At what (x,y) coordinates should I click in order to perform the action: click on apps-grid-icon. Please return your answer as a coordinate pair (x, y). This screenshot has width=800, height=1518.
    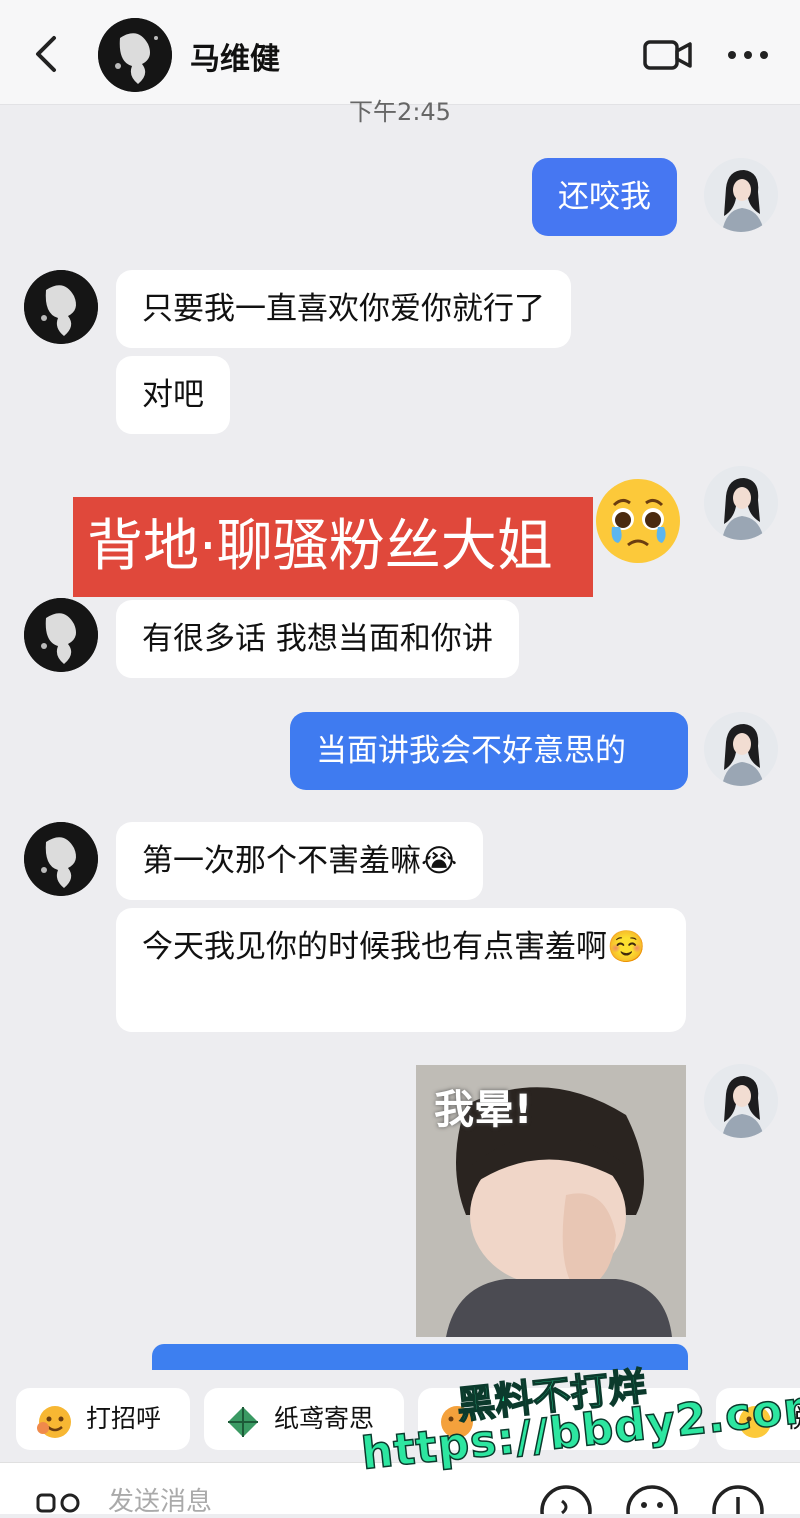
    Looking at the image, I should click on (60, 1502).